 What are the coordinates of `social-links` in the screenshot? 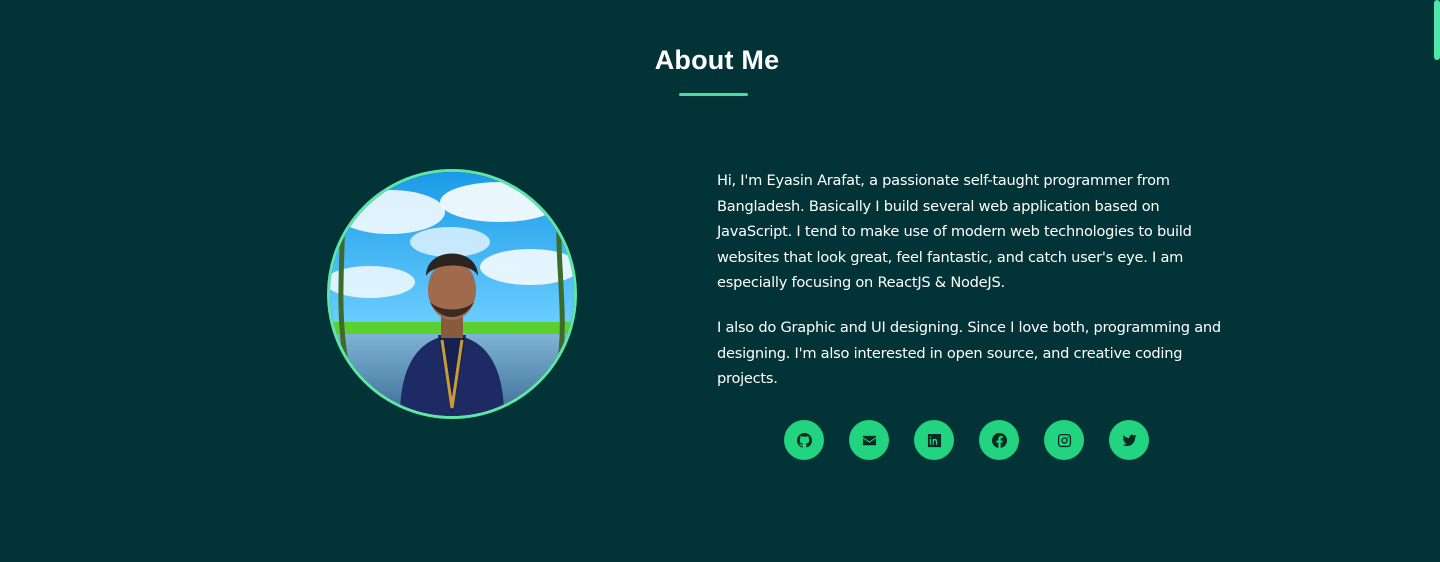 It's located at (966, 440).